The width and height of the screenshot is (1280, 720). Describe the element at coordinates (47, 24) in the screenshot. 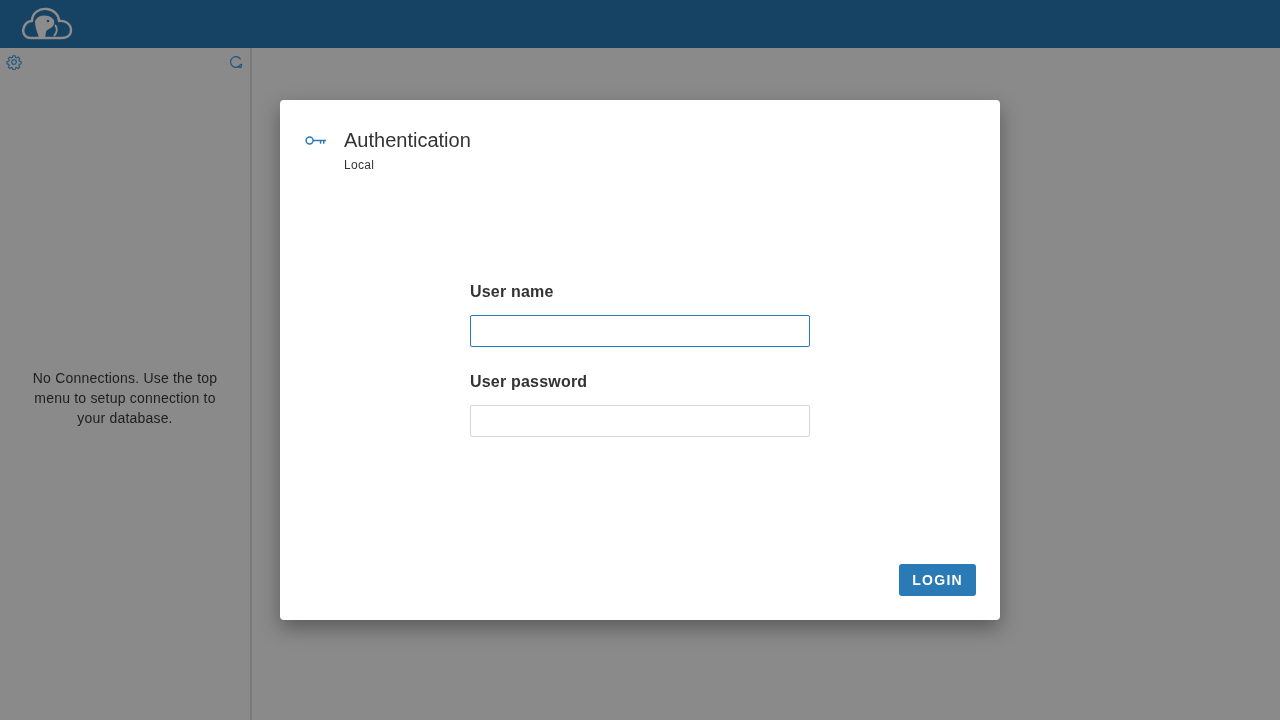

I see `cloud-logo` at that location.